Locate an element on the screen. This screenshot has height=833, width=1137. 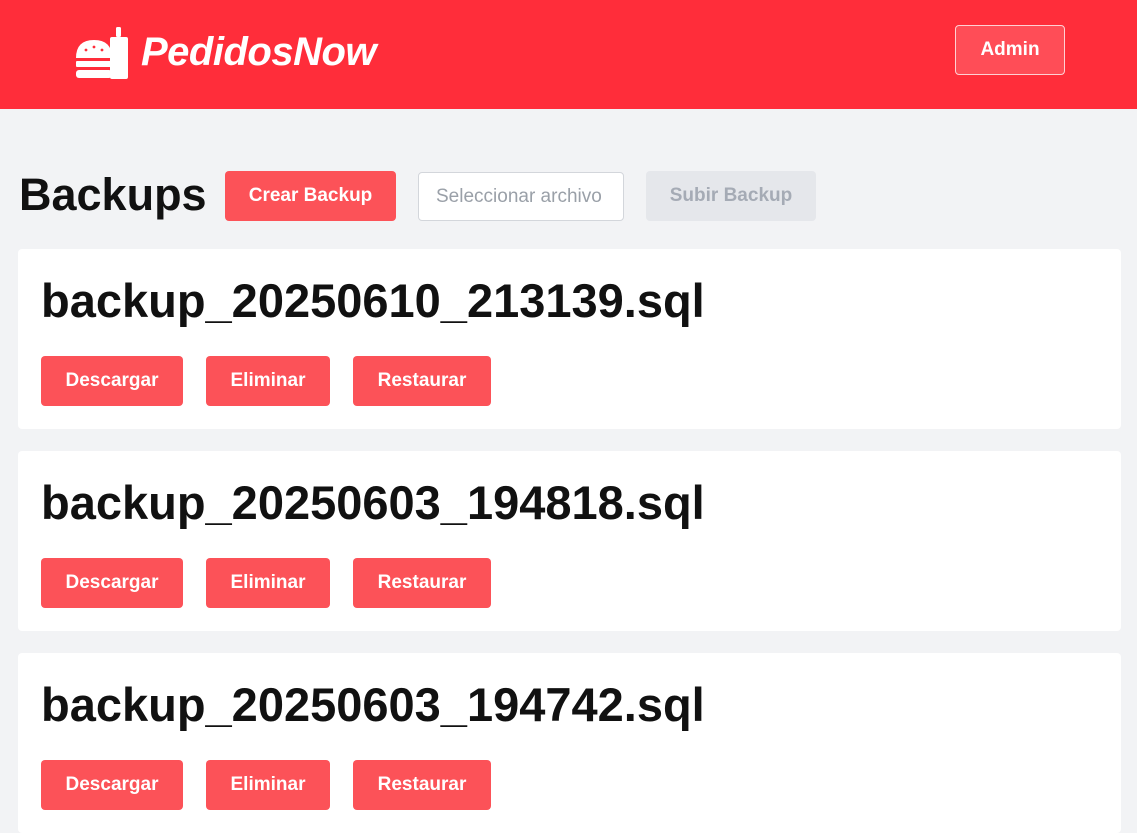
backup-filename: backup_20250610_213139.sql is located at coordinates (373, 300).